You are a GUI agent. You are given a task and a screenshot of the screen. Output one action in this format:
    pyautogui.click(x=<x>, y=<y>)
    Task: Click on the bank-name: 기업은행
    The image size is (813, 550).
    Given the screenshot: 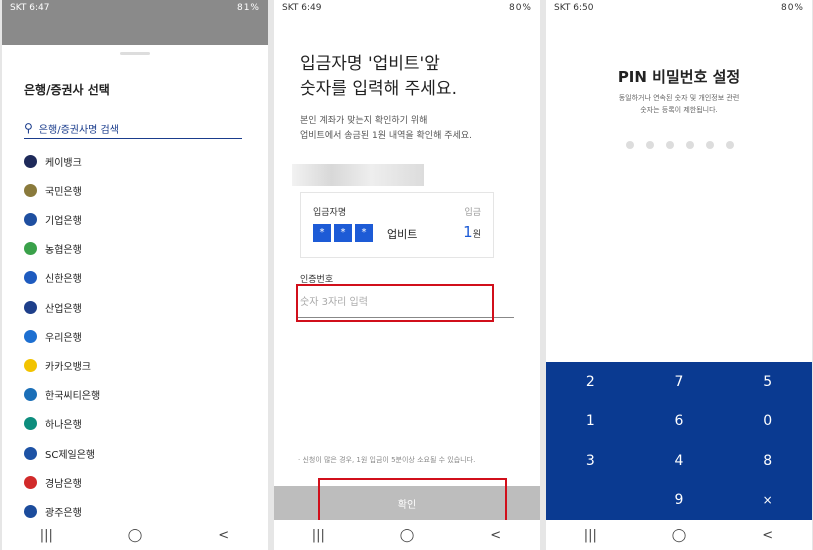 What is the action you would take?
    pyautogui.click(x=63, y=221)
    